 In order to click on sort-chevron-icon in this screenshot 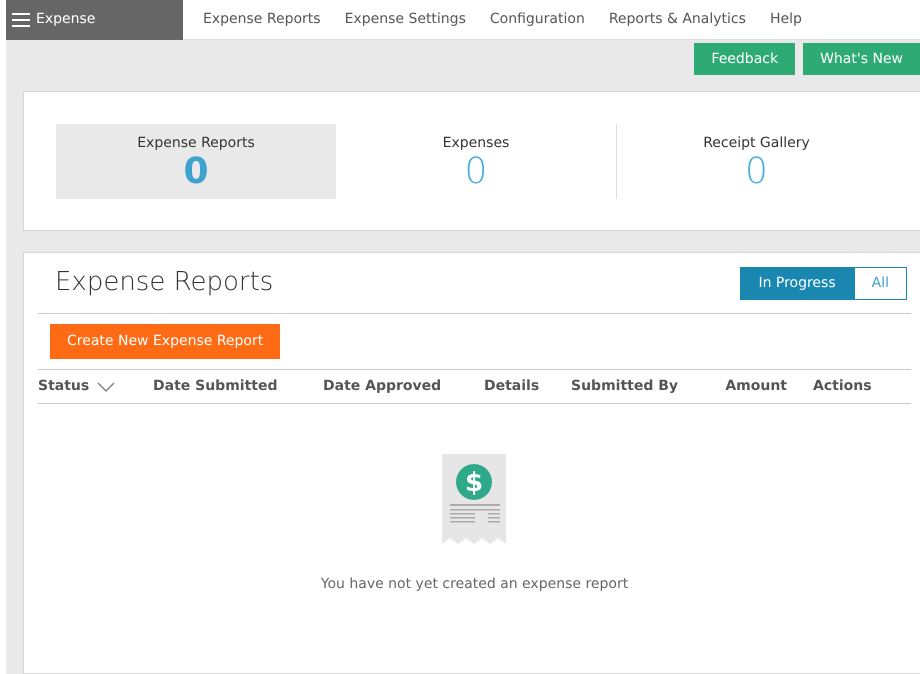, I will do `click(106, 387)`.